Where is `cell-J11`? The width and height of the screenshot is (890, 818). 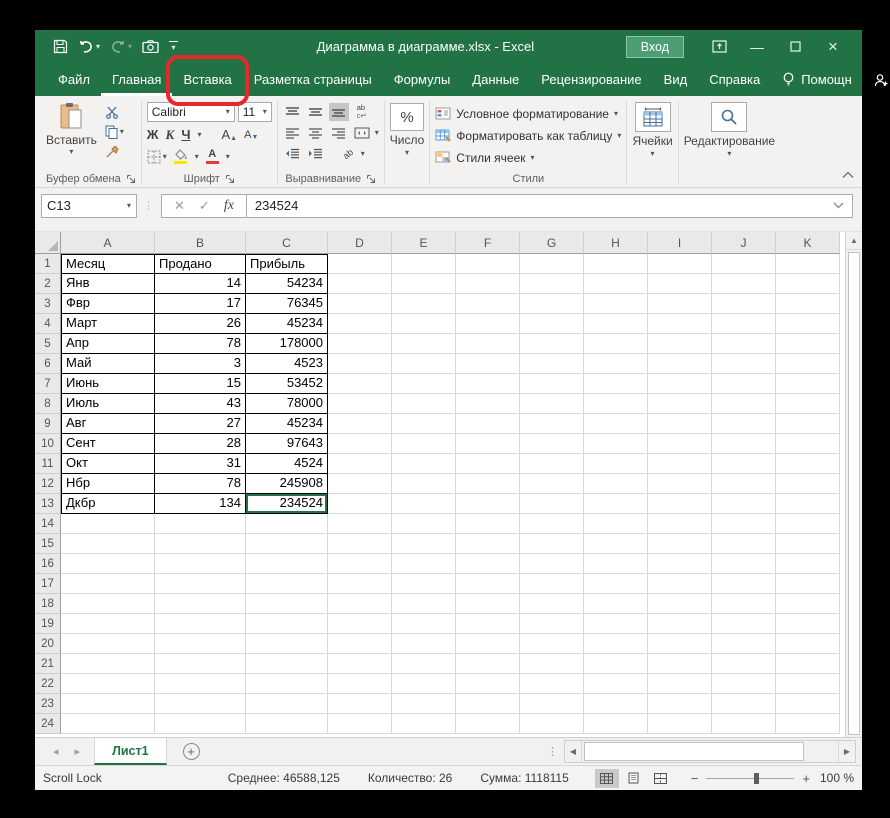
cell-J11 is located at coordinates (744, 464).